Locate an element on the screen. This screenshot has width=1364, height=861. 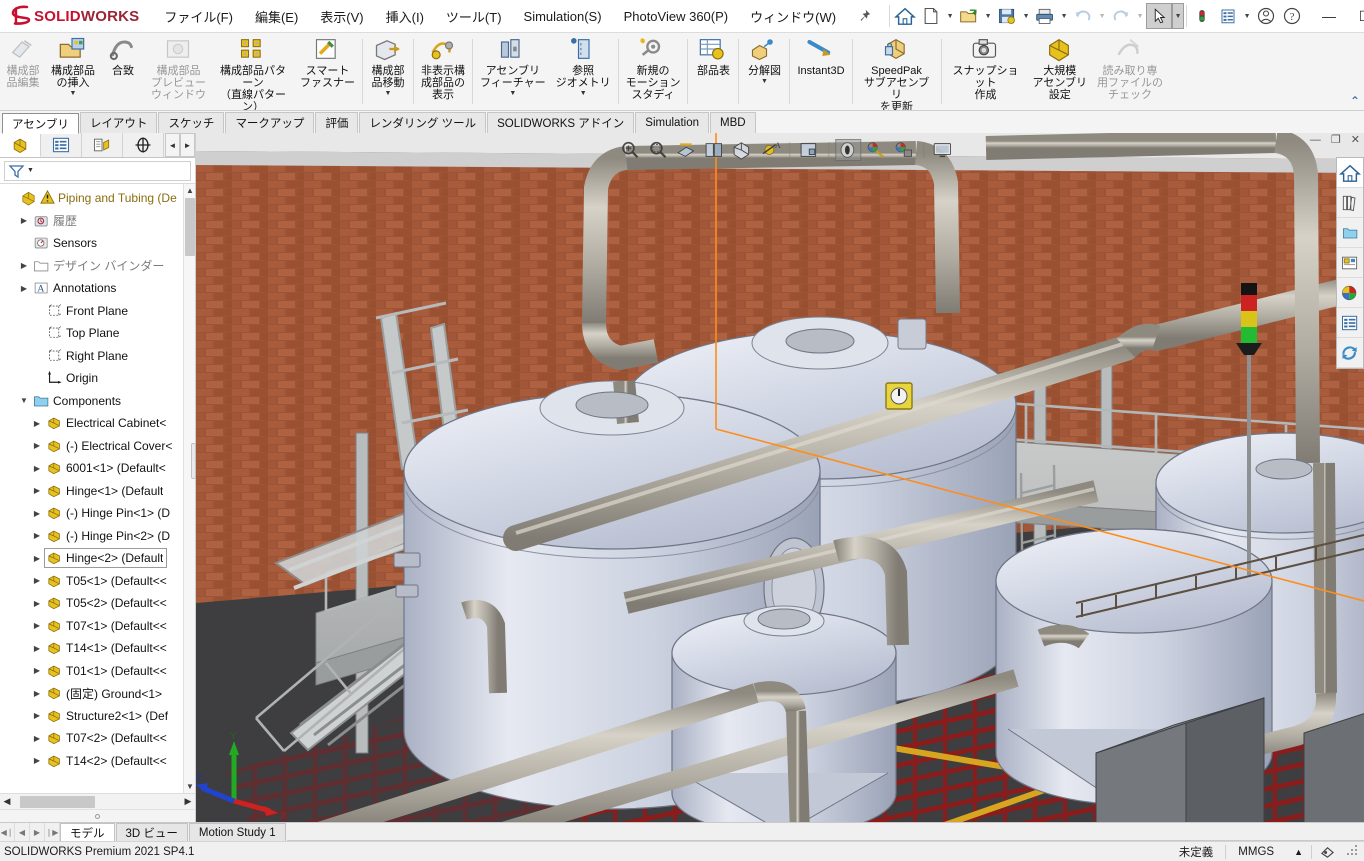
print-button is located at coordinates (1045, 16).